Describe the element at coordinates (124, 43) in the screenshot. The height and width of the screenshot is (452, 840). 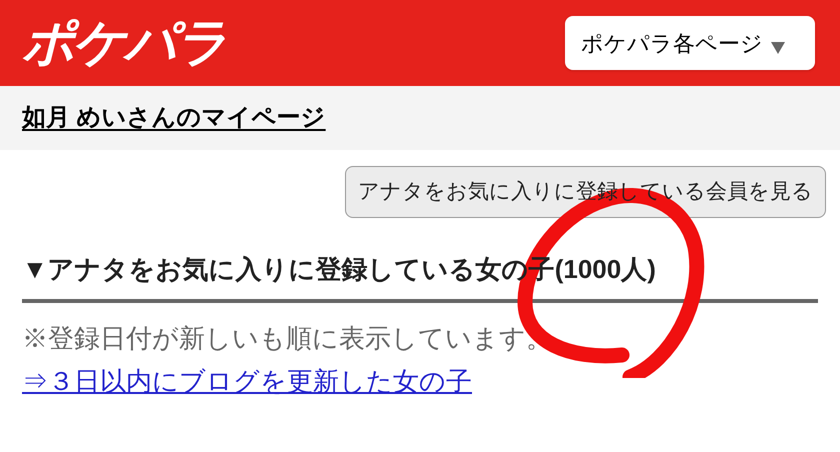
I see `logo: ポケパラ` at that location.